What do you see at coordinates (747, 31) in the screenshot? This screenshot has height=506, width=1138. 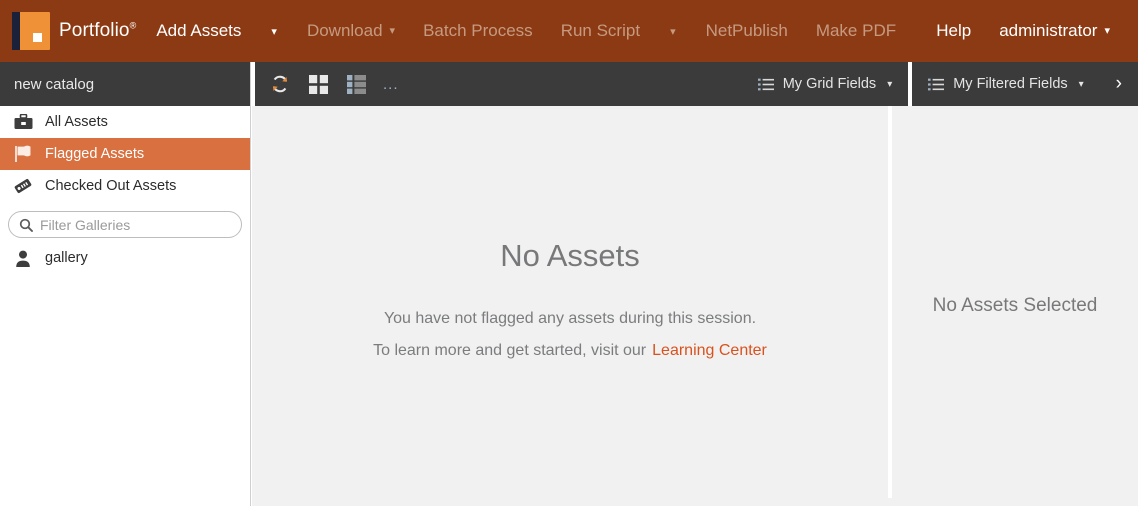 I see `menu-netpublish: NetPublish` at bounding box center [747, 31].